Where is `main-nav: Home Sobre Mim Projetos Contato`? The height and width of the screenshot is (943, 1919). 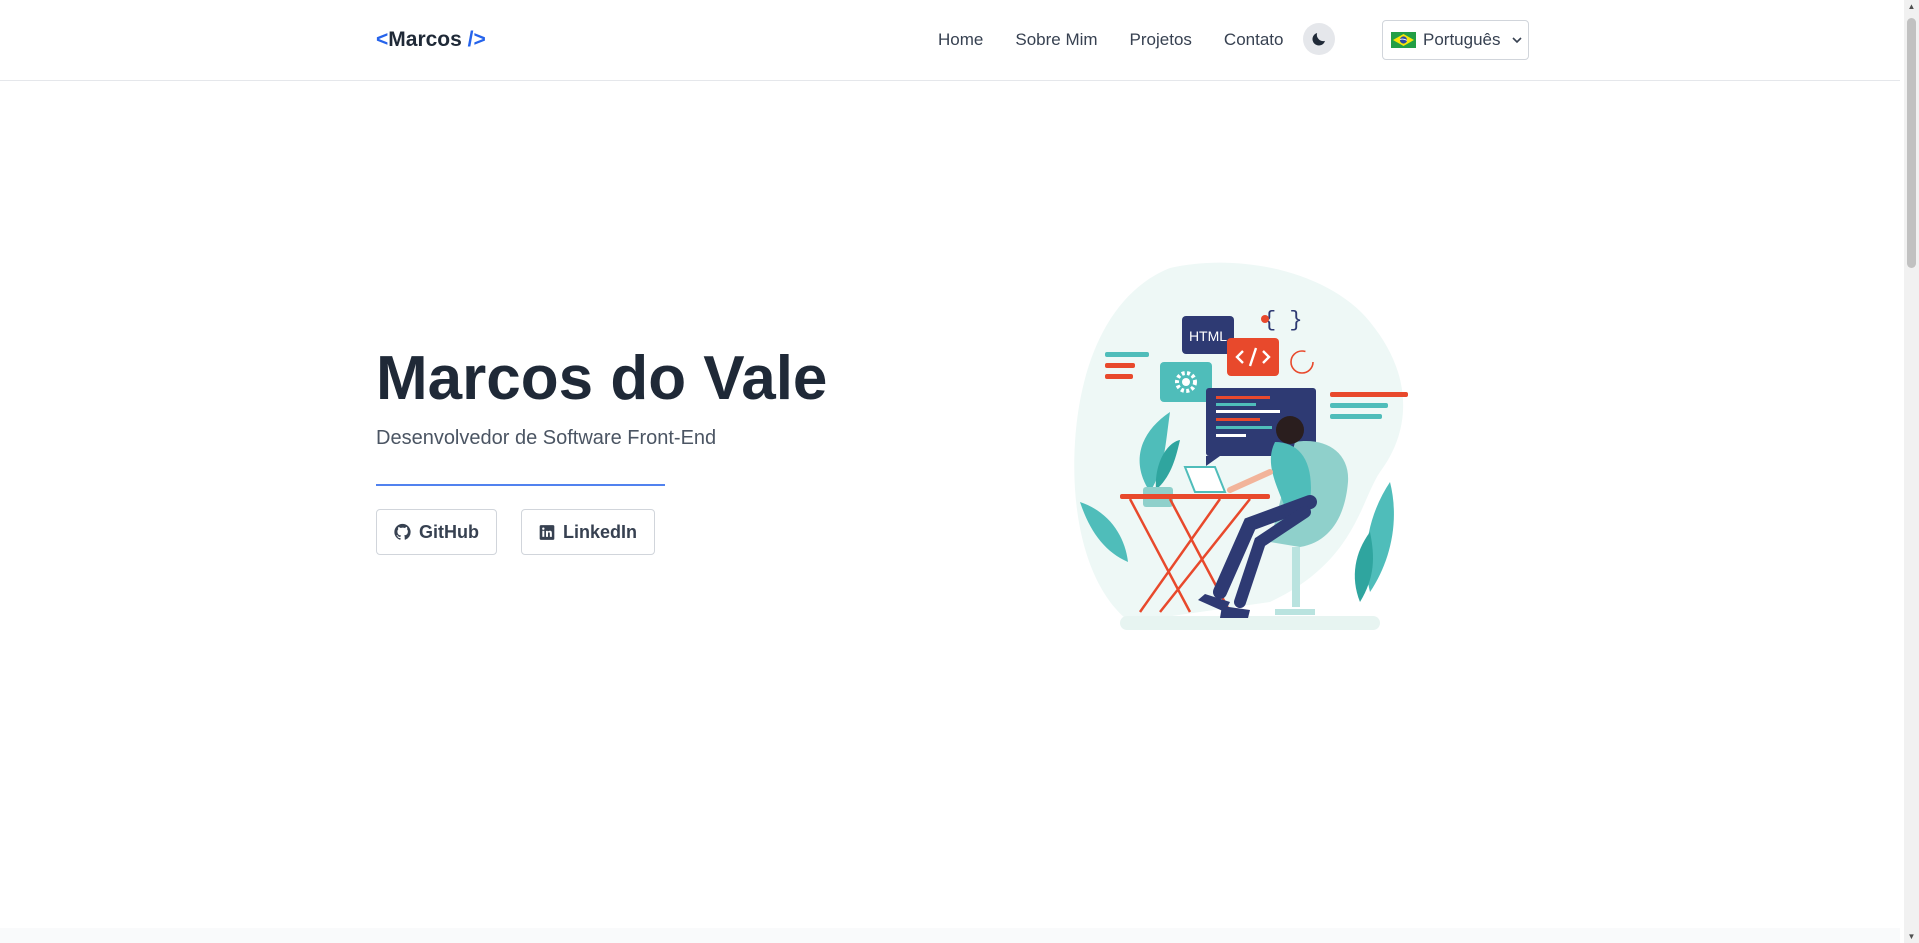 main-nav: Home Sobre Mim Projetos Contato is located at coordinates (1126, 40).